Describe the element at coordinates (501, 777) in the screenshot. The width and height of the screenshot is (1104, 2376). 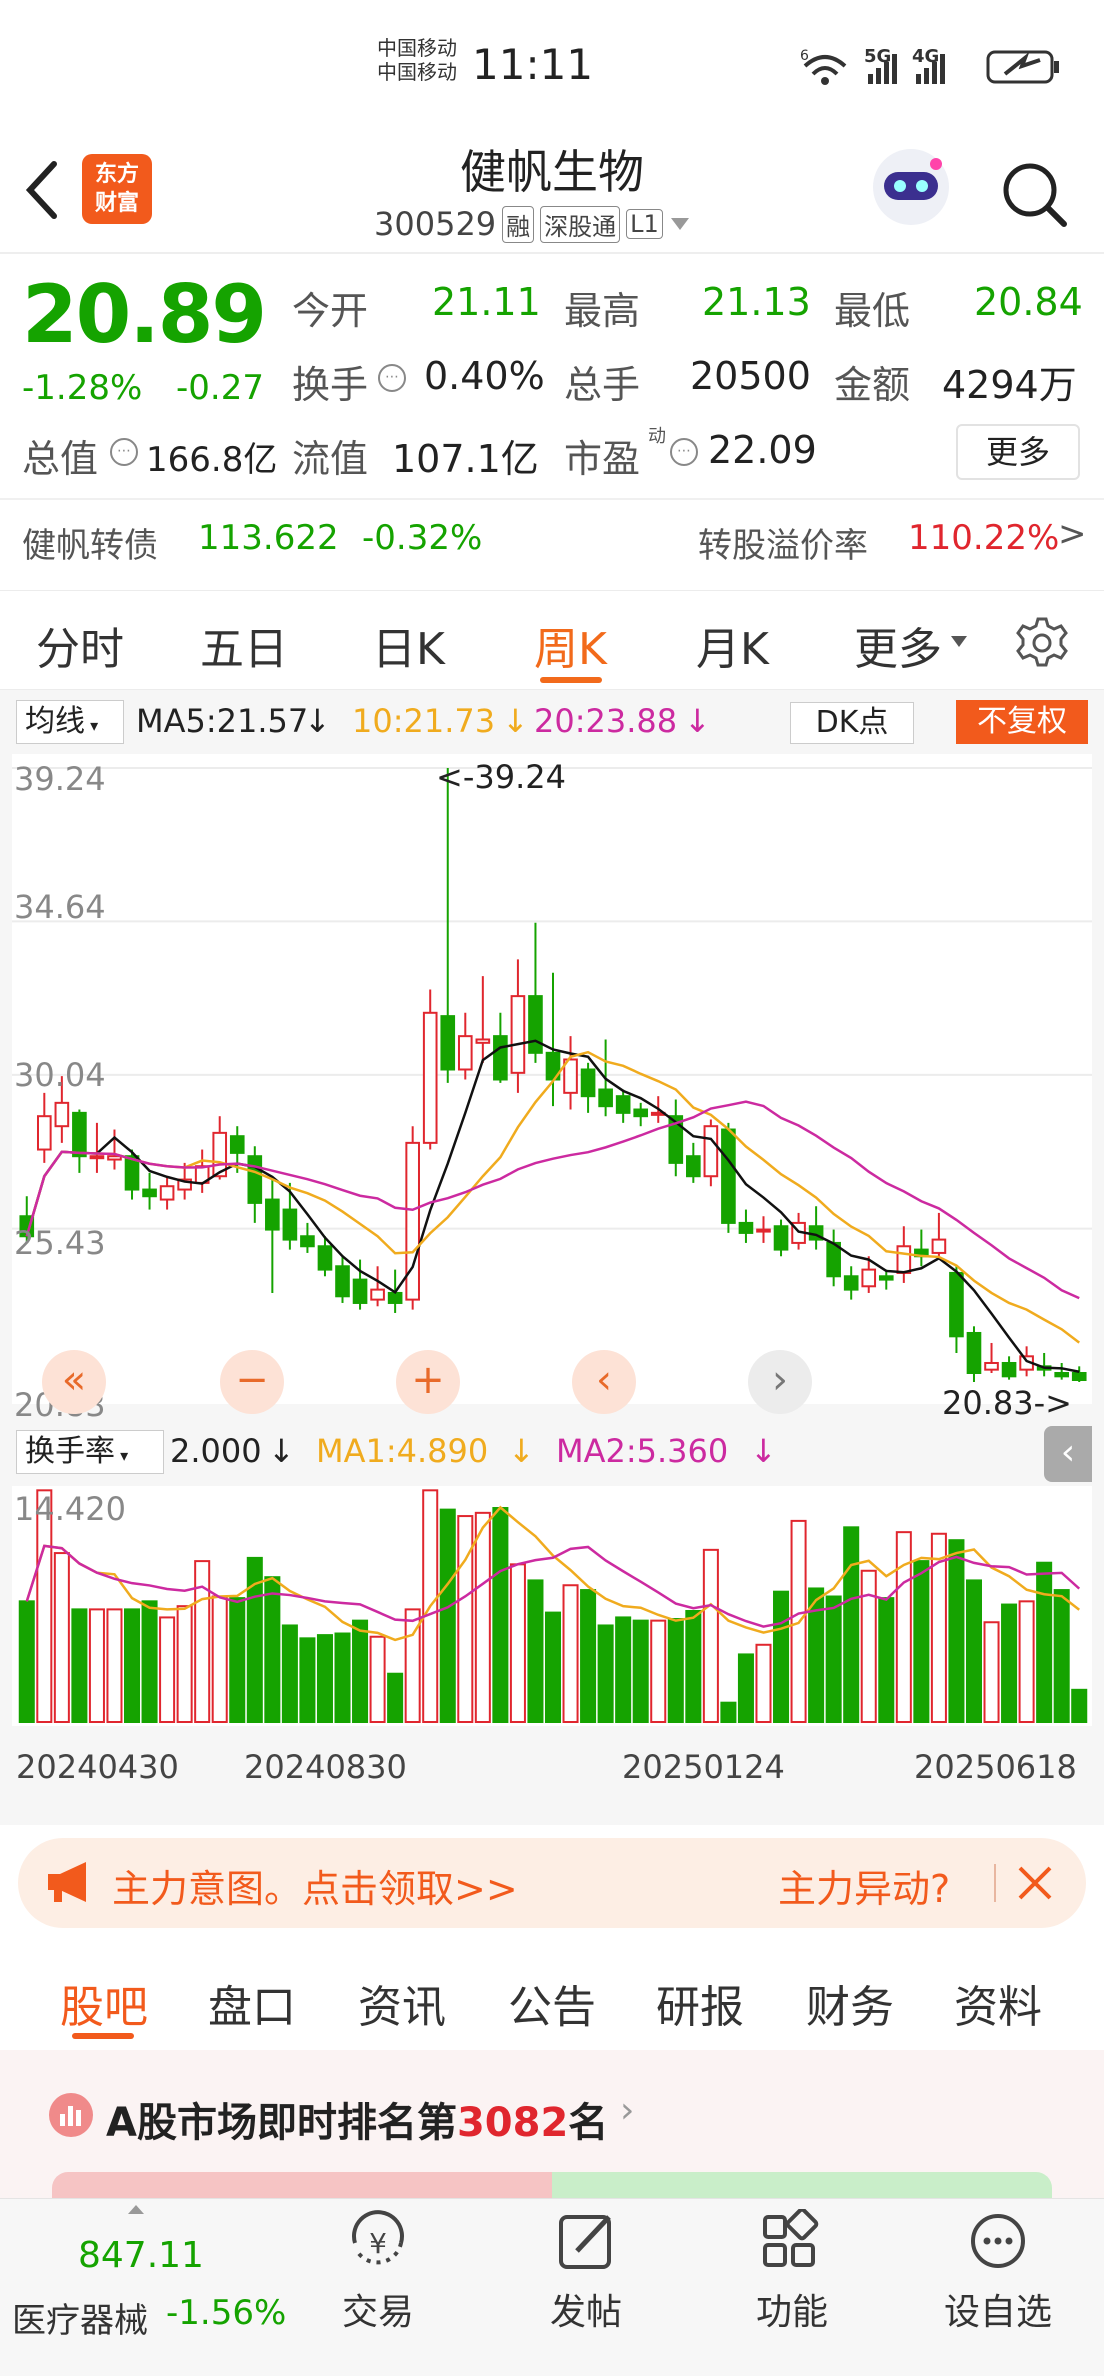
I see `max-price-marker: <-39.24` at that location.